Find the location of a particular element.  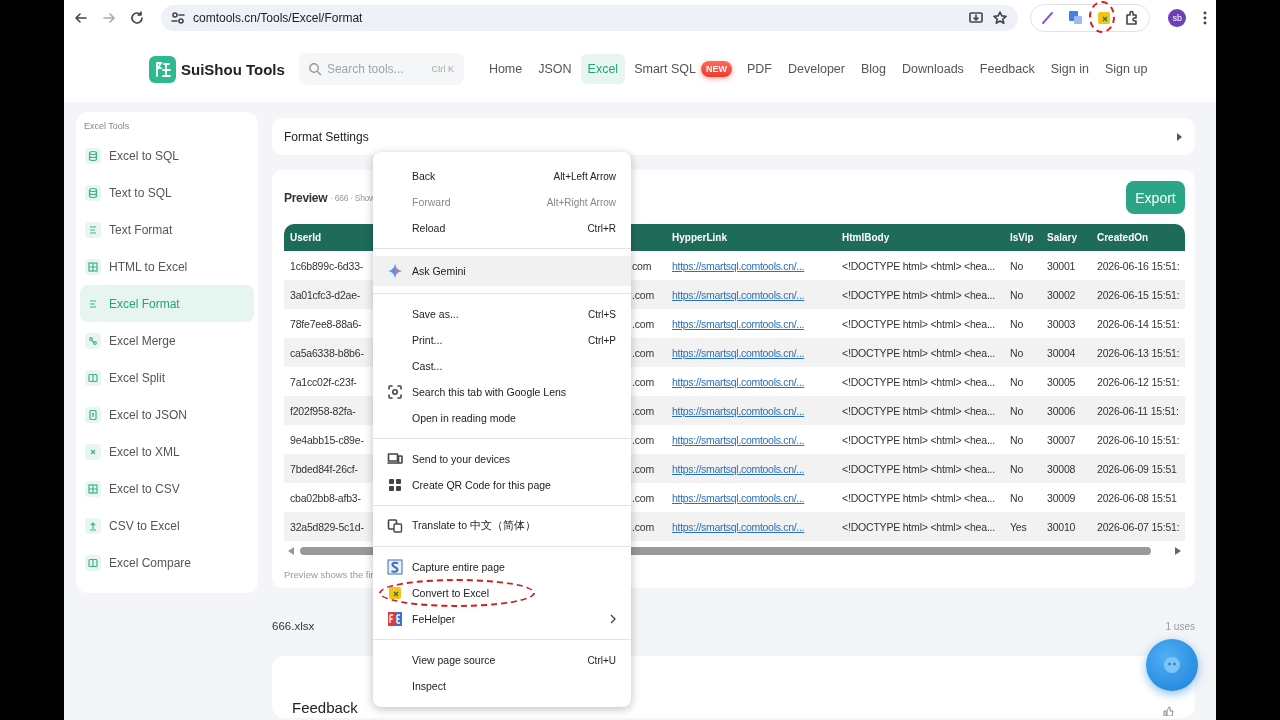

settings-title: Format Settings is located at coordinates (326, 136).